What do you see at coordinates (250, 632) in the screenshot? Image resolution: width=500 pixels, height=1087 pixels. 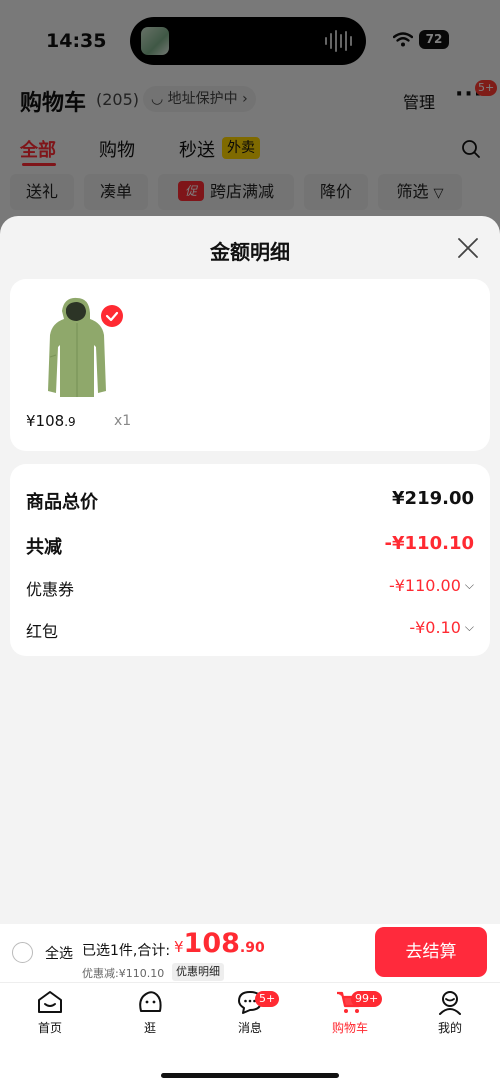 I see `row-red-packet: 红包 -¥0.10 ⌵` at bounding box center [250, 632].